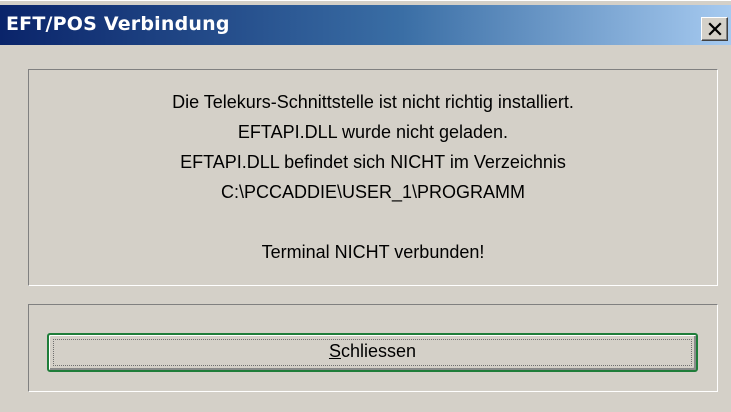 The width and height of the screenshot is (731, 412). I want to click on title-bar: EFT/POS Verbindung, so click(365, 25).